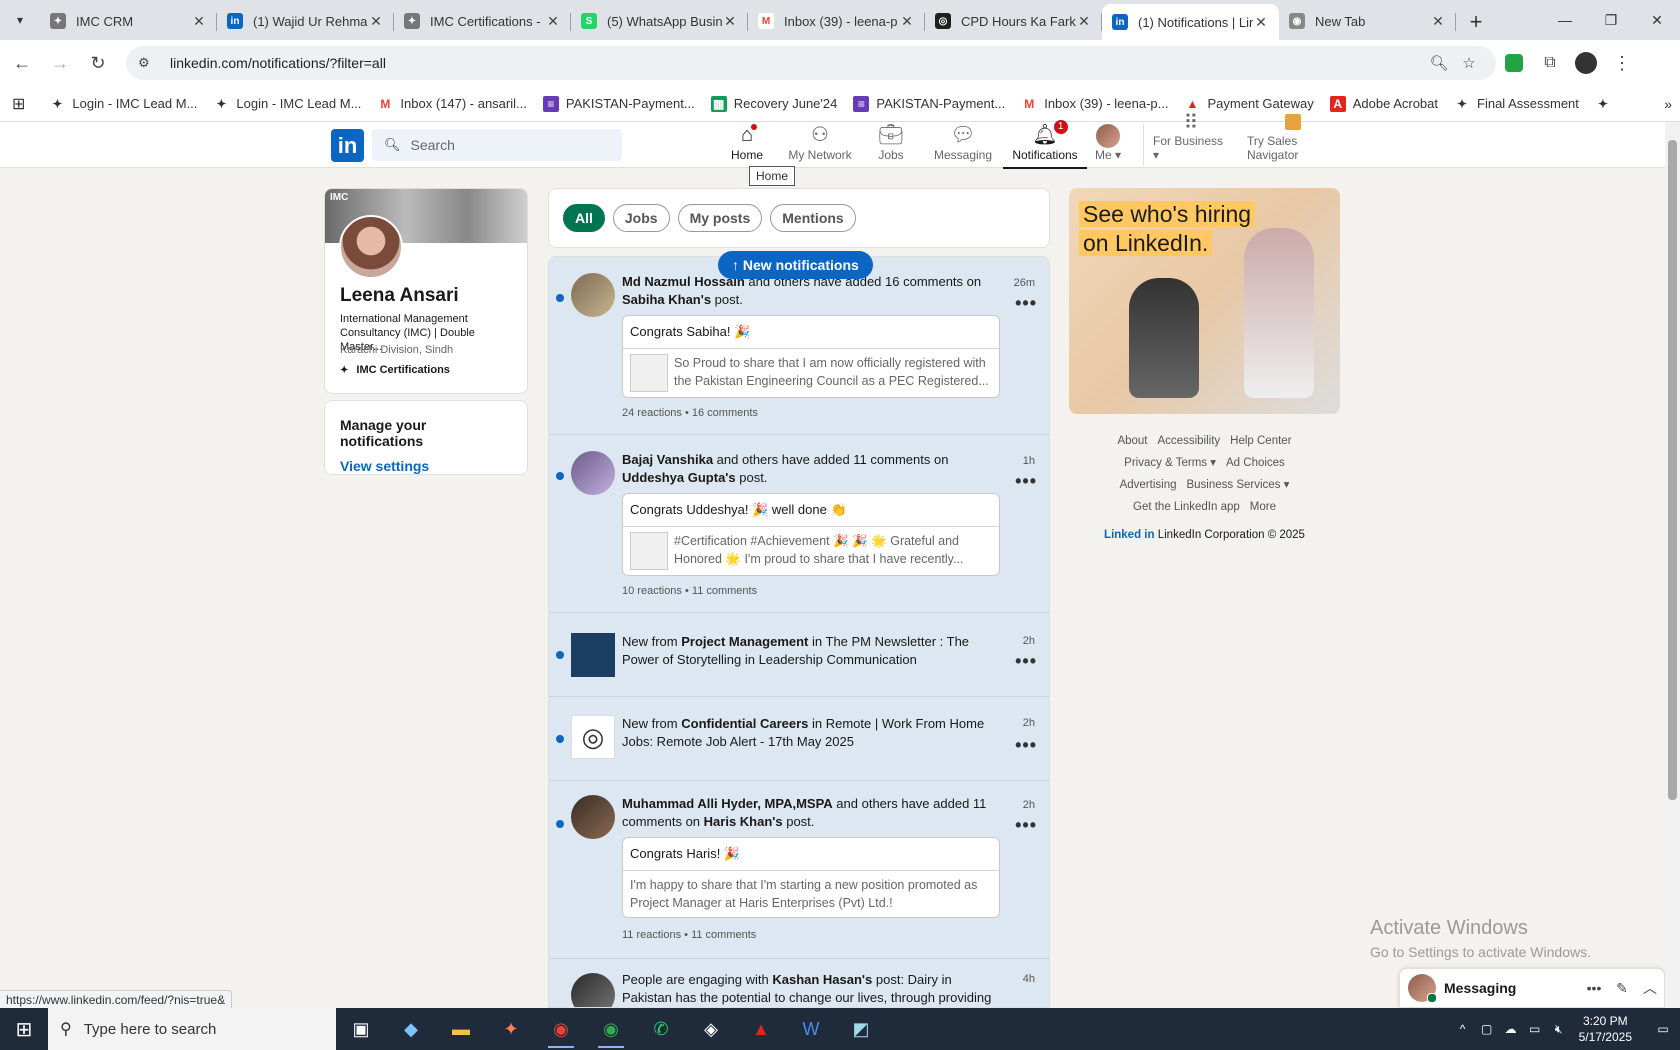  What do you see at coordinates (1383, 103) in the screenshot?
I see `bookmark-item: A Adobe Acrobat` at bounding box center [1383, 103].